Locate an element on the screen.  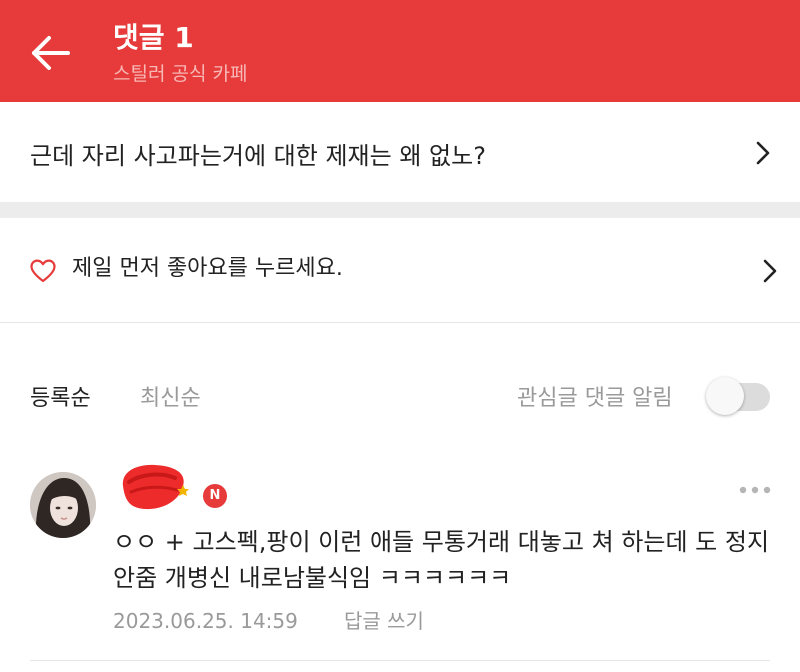
new-badge: N is located at coordinates (215, 496).